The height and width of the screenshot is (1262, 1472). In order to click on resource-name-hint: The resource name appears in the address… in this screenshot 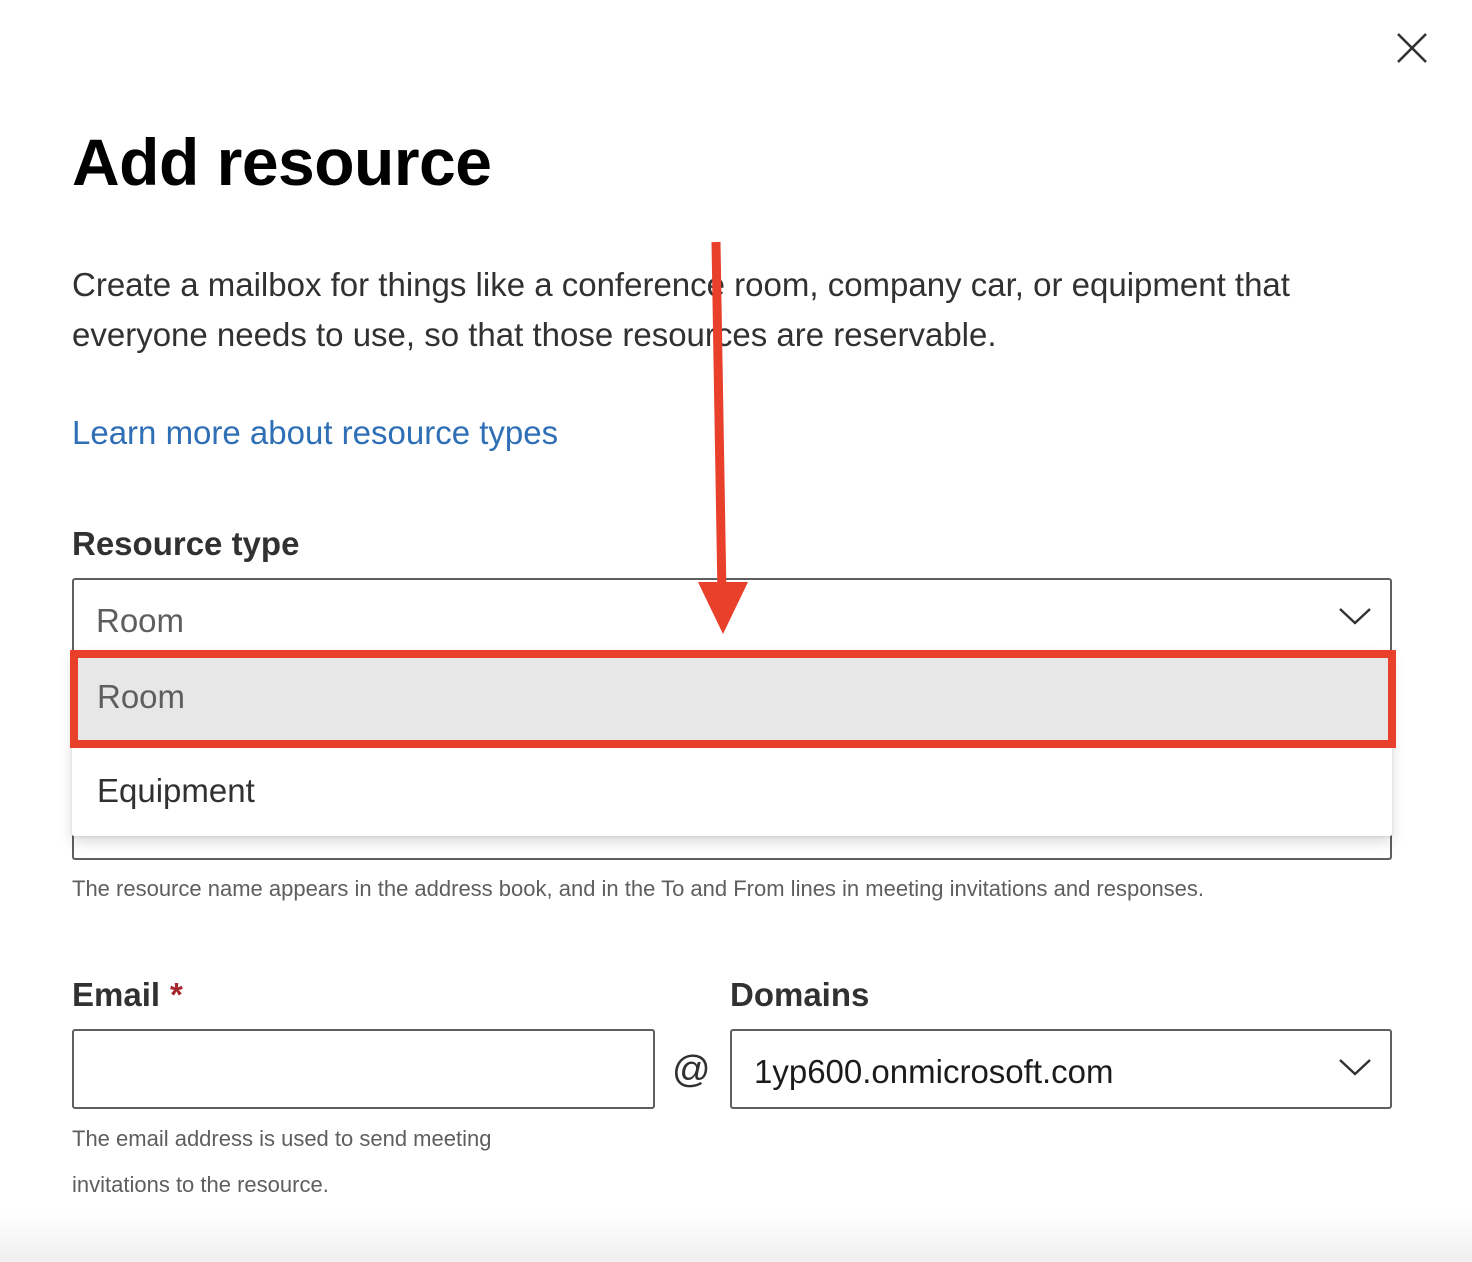, I will do `click(638, 888)`.